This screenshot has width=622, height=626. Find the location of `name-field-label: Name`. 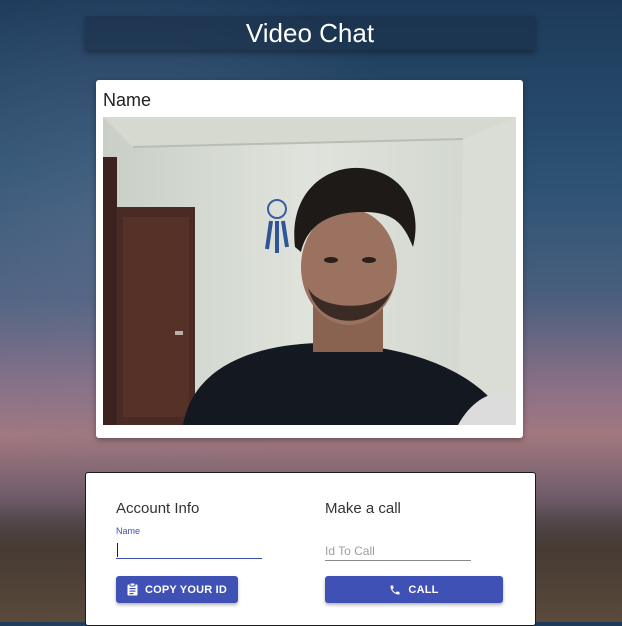

name-field-label: Name is located at coordinates (128, 531).